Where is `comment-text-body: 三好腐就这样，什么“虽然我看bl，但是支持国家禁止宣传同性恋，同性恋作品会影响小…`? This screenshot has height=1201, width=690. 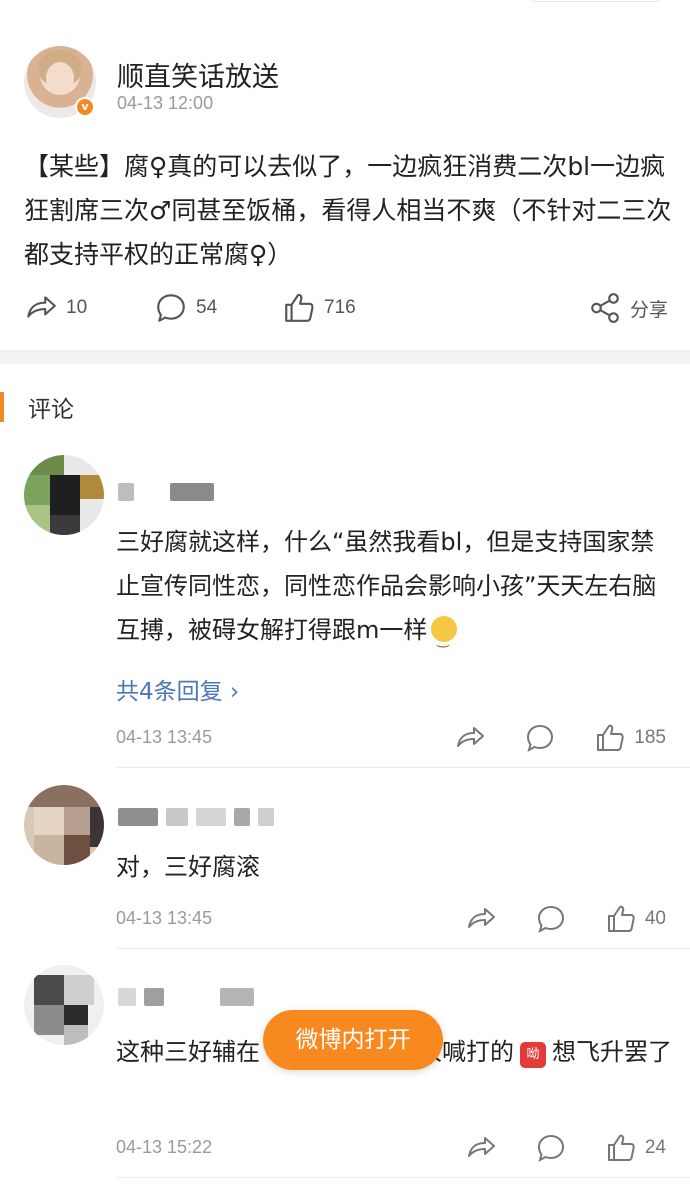 comment-text-body: 三好腐就这样，什么“虽然我看bl，但是支持国家禁止宣传同性恋，同性恋作品会影响小… is located at coordinates (386, 586).